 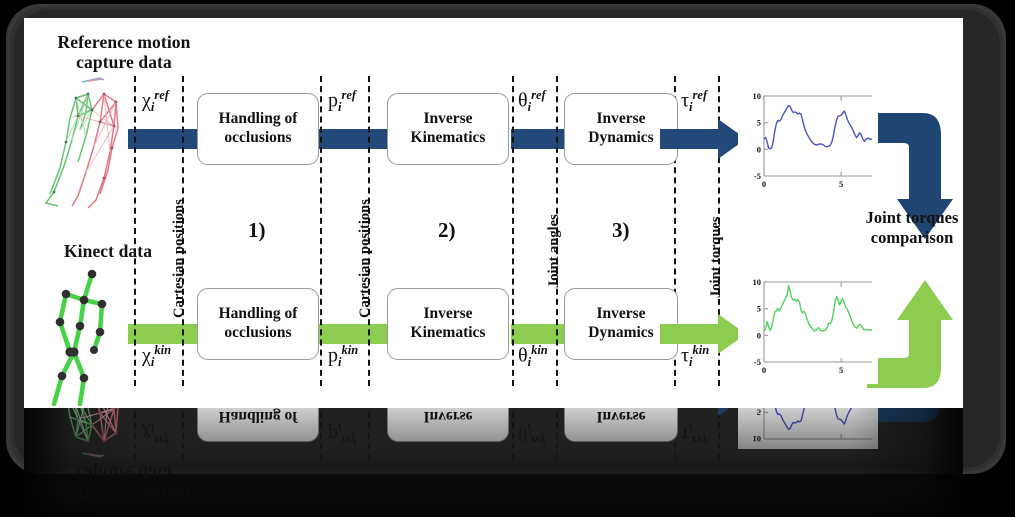 What do you see at coordinates (912, 227) in the screenshot?
I see `joint-torques-comparison-label: Joint torques comparison` at bounding box center [912, 227].